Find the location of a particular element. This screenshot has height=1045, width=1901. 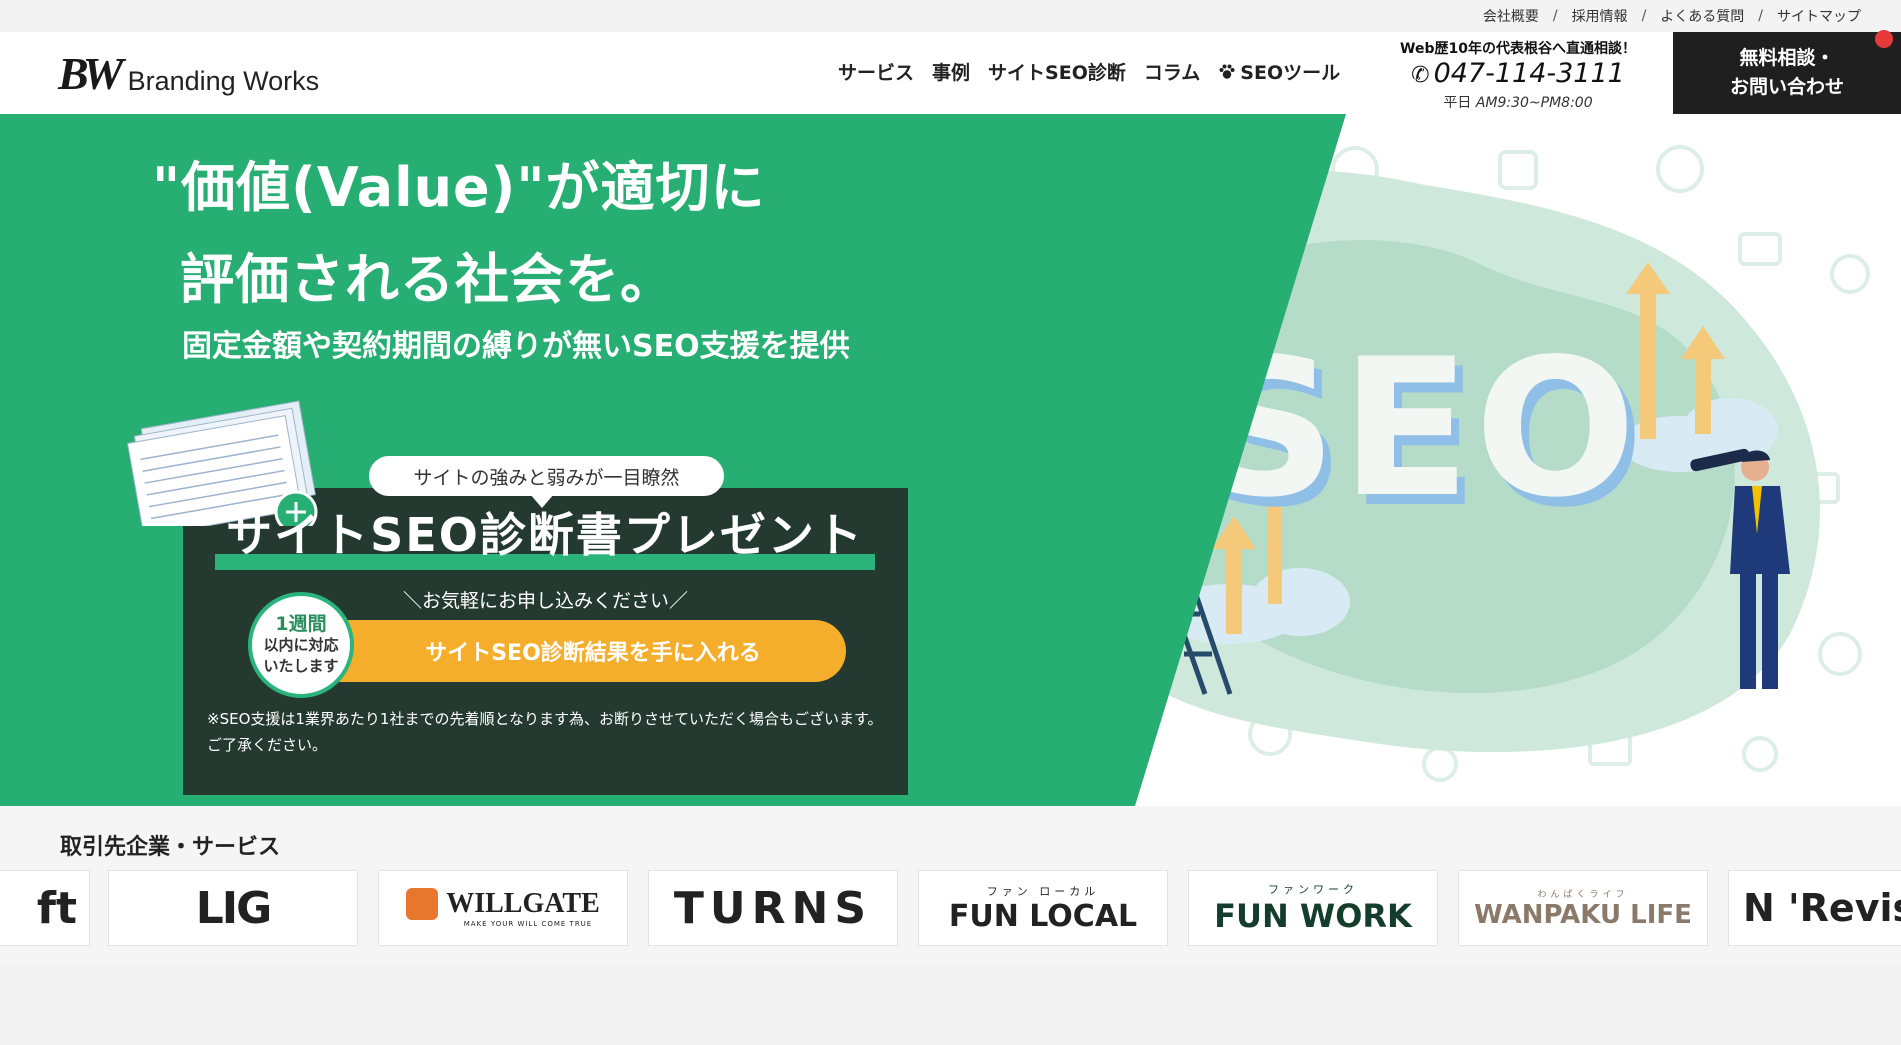

client-logo: N 'Revis is located at coordinates (1814, 908).